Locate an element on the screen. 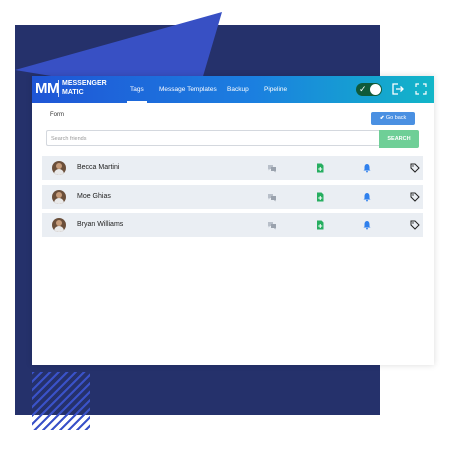 The width and height of the screenshot is (451, 449). friend-name: Bryan Williams is located at coordinates (100, 224).